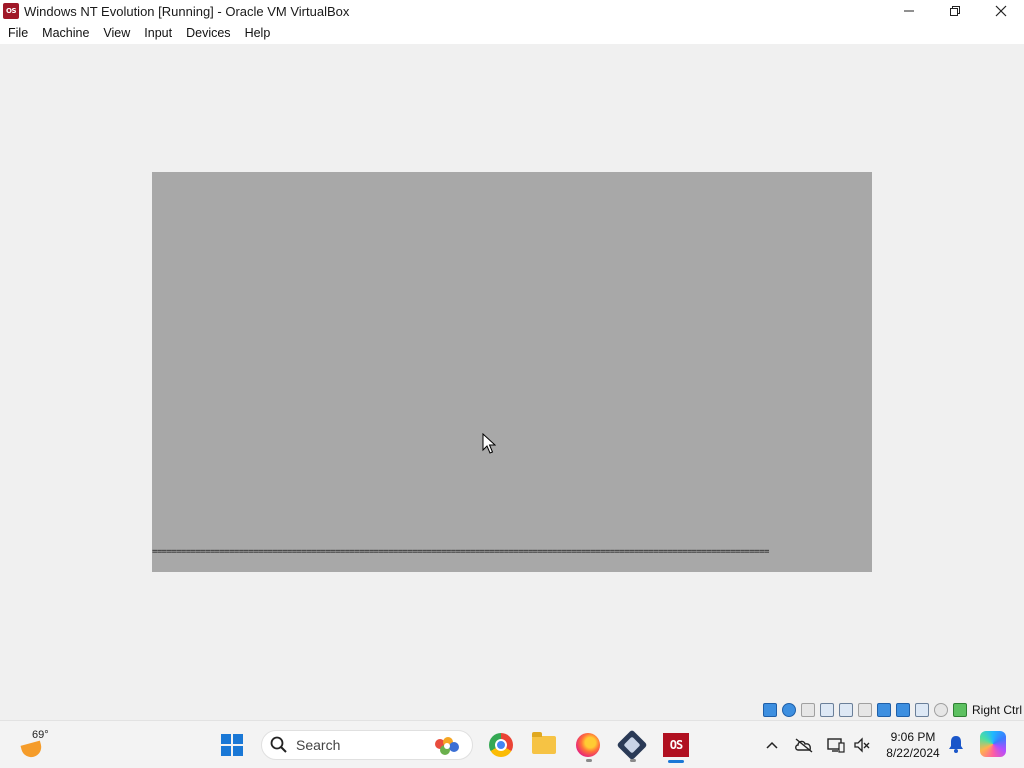 The image size is (1024, 768). I want to click on hard-disk-icon, so click(769, 710).